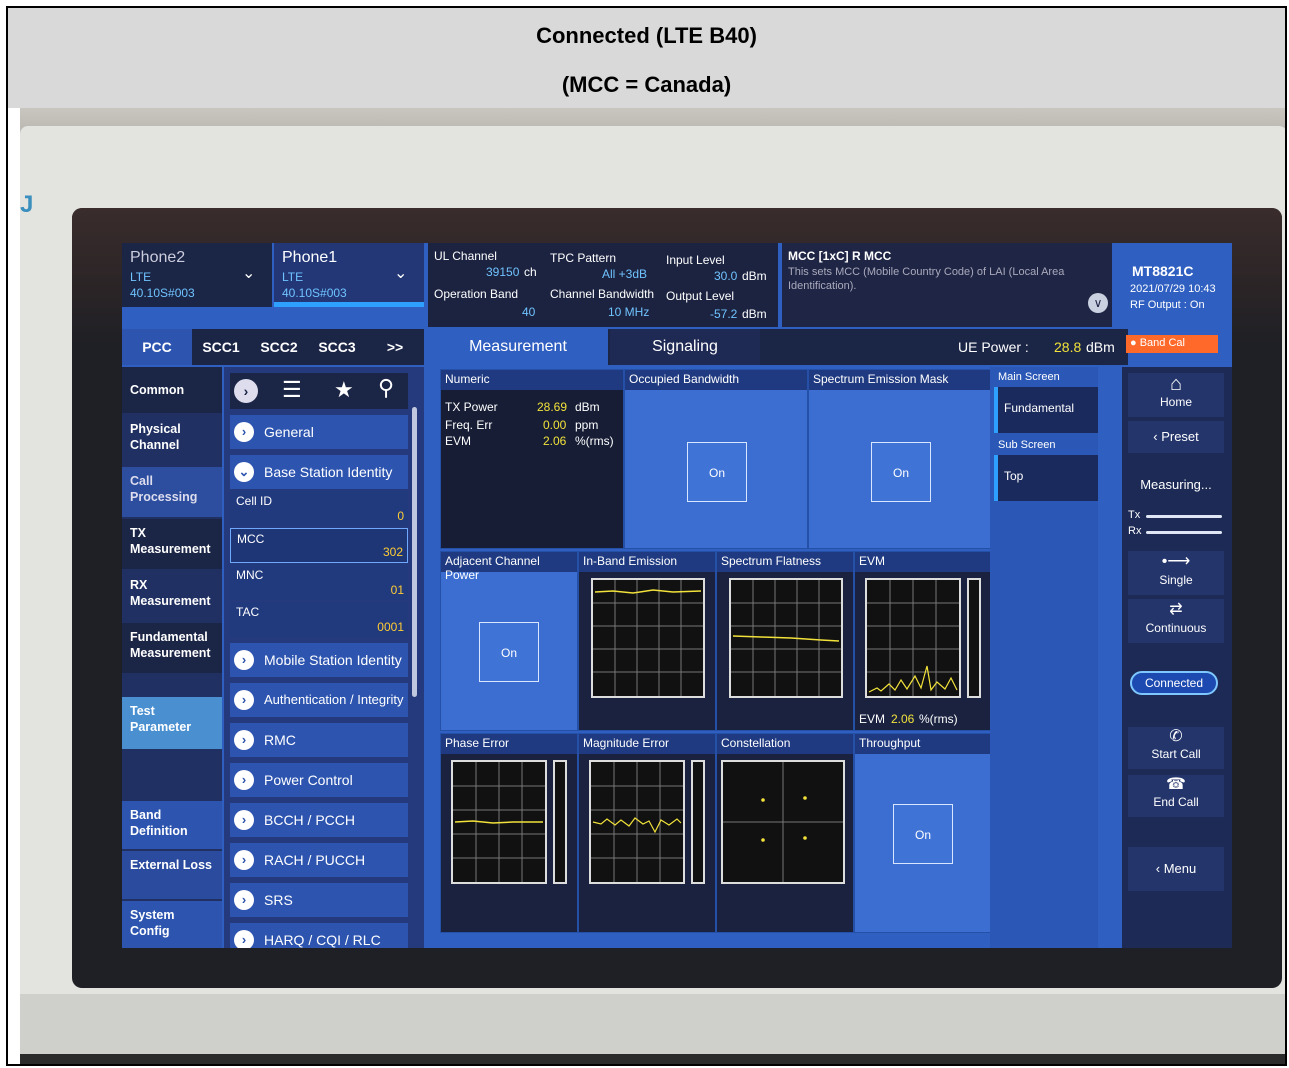 The height and width of the screenshot is (1068, 1289). Describe the element at coordinates (172, 596) in the screenshot. I see `nav-rx-measurement: RX Measurement` at that location.